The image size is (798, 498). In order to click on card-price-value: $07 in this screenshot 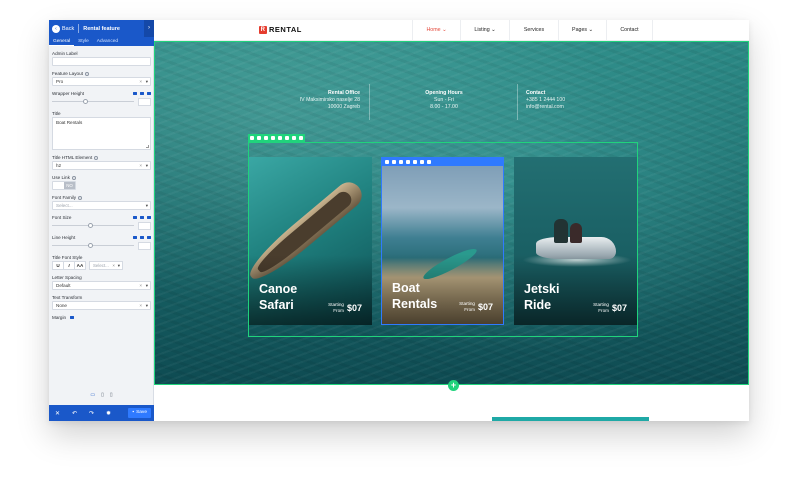, I will do `click(619, 307)`.